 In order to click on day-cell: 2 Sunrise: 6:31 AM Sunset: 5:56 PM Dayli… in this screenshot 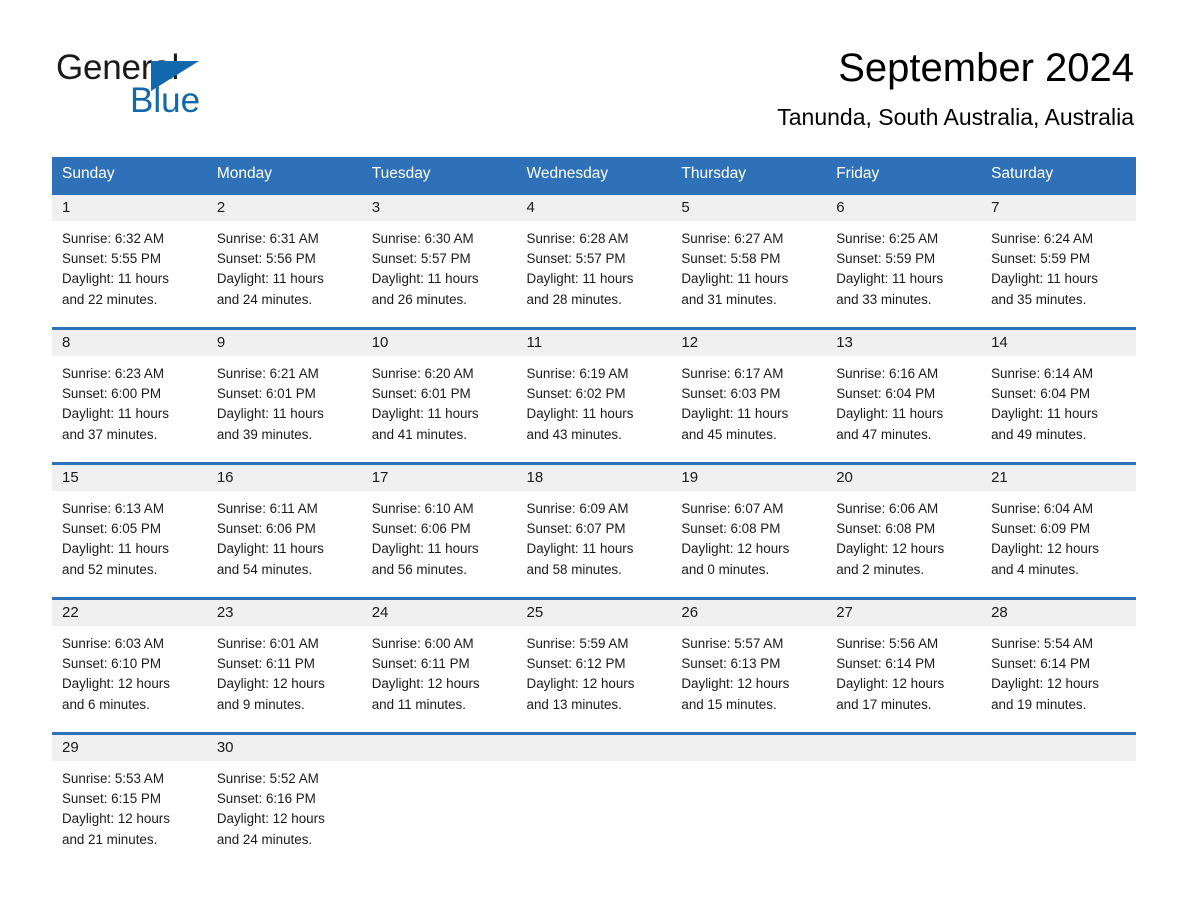, I will do `click(284, 259)`.